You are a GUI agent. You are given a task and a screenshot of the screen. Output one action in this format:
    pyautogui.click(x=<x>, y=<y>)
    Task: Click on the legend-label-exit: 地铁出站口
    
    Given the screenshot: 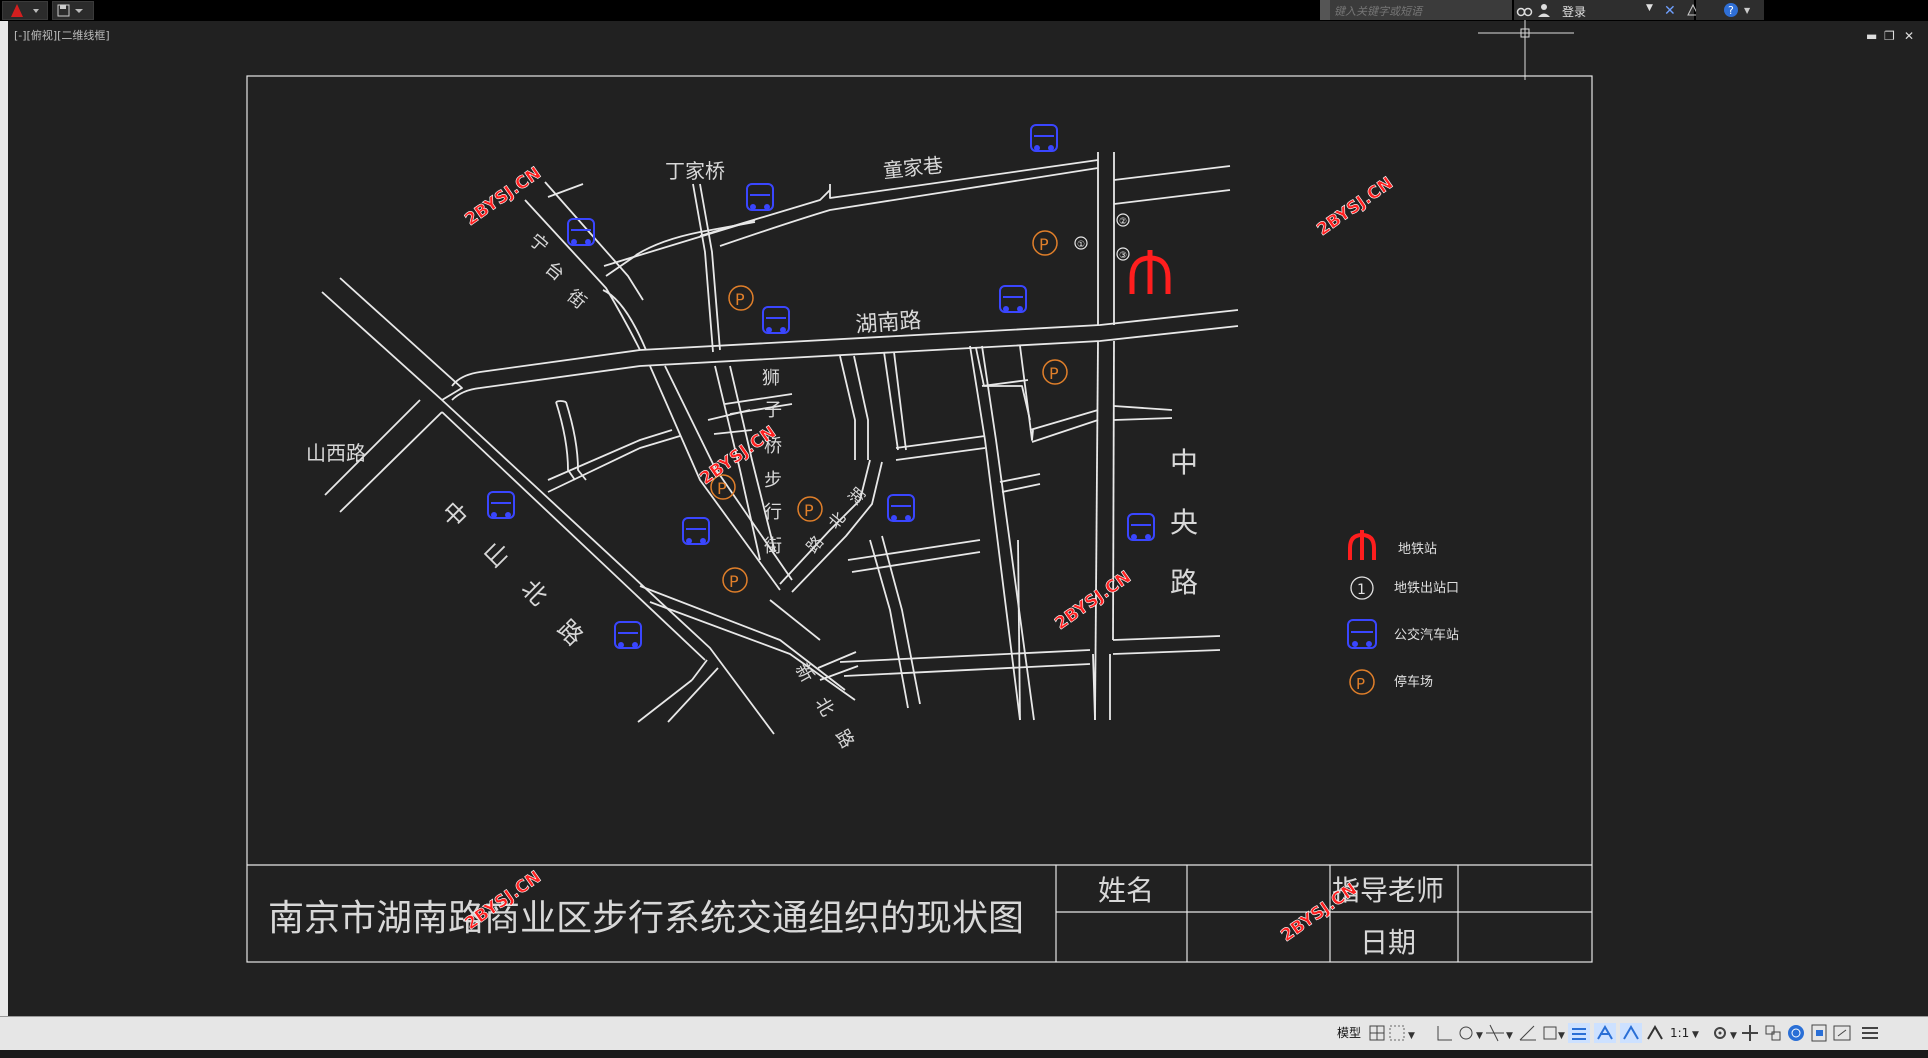 What is the action you would take?
    pyautogui.click(x=1426, y=588)
    